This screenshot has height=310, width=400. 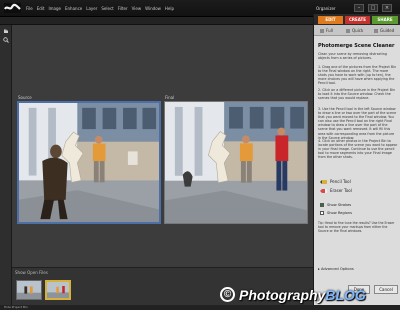 What do you see at coordinates (29, 9) in the screenshot?
I see `menu-file: File` at bounding box center [29, 9].